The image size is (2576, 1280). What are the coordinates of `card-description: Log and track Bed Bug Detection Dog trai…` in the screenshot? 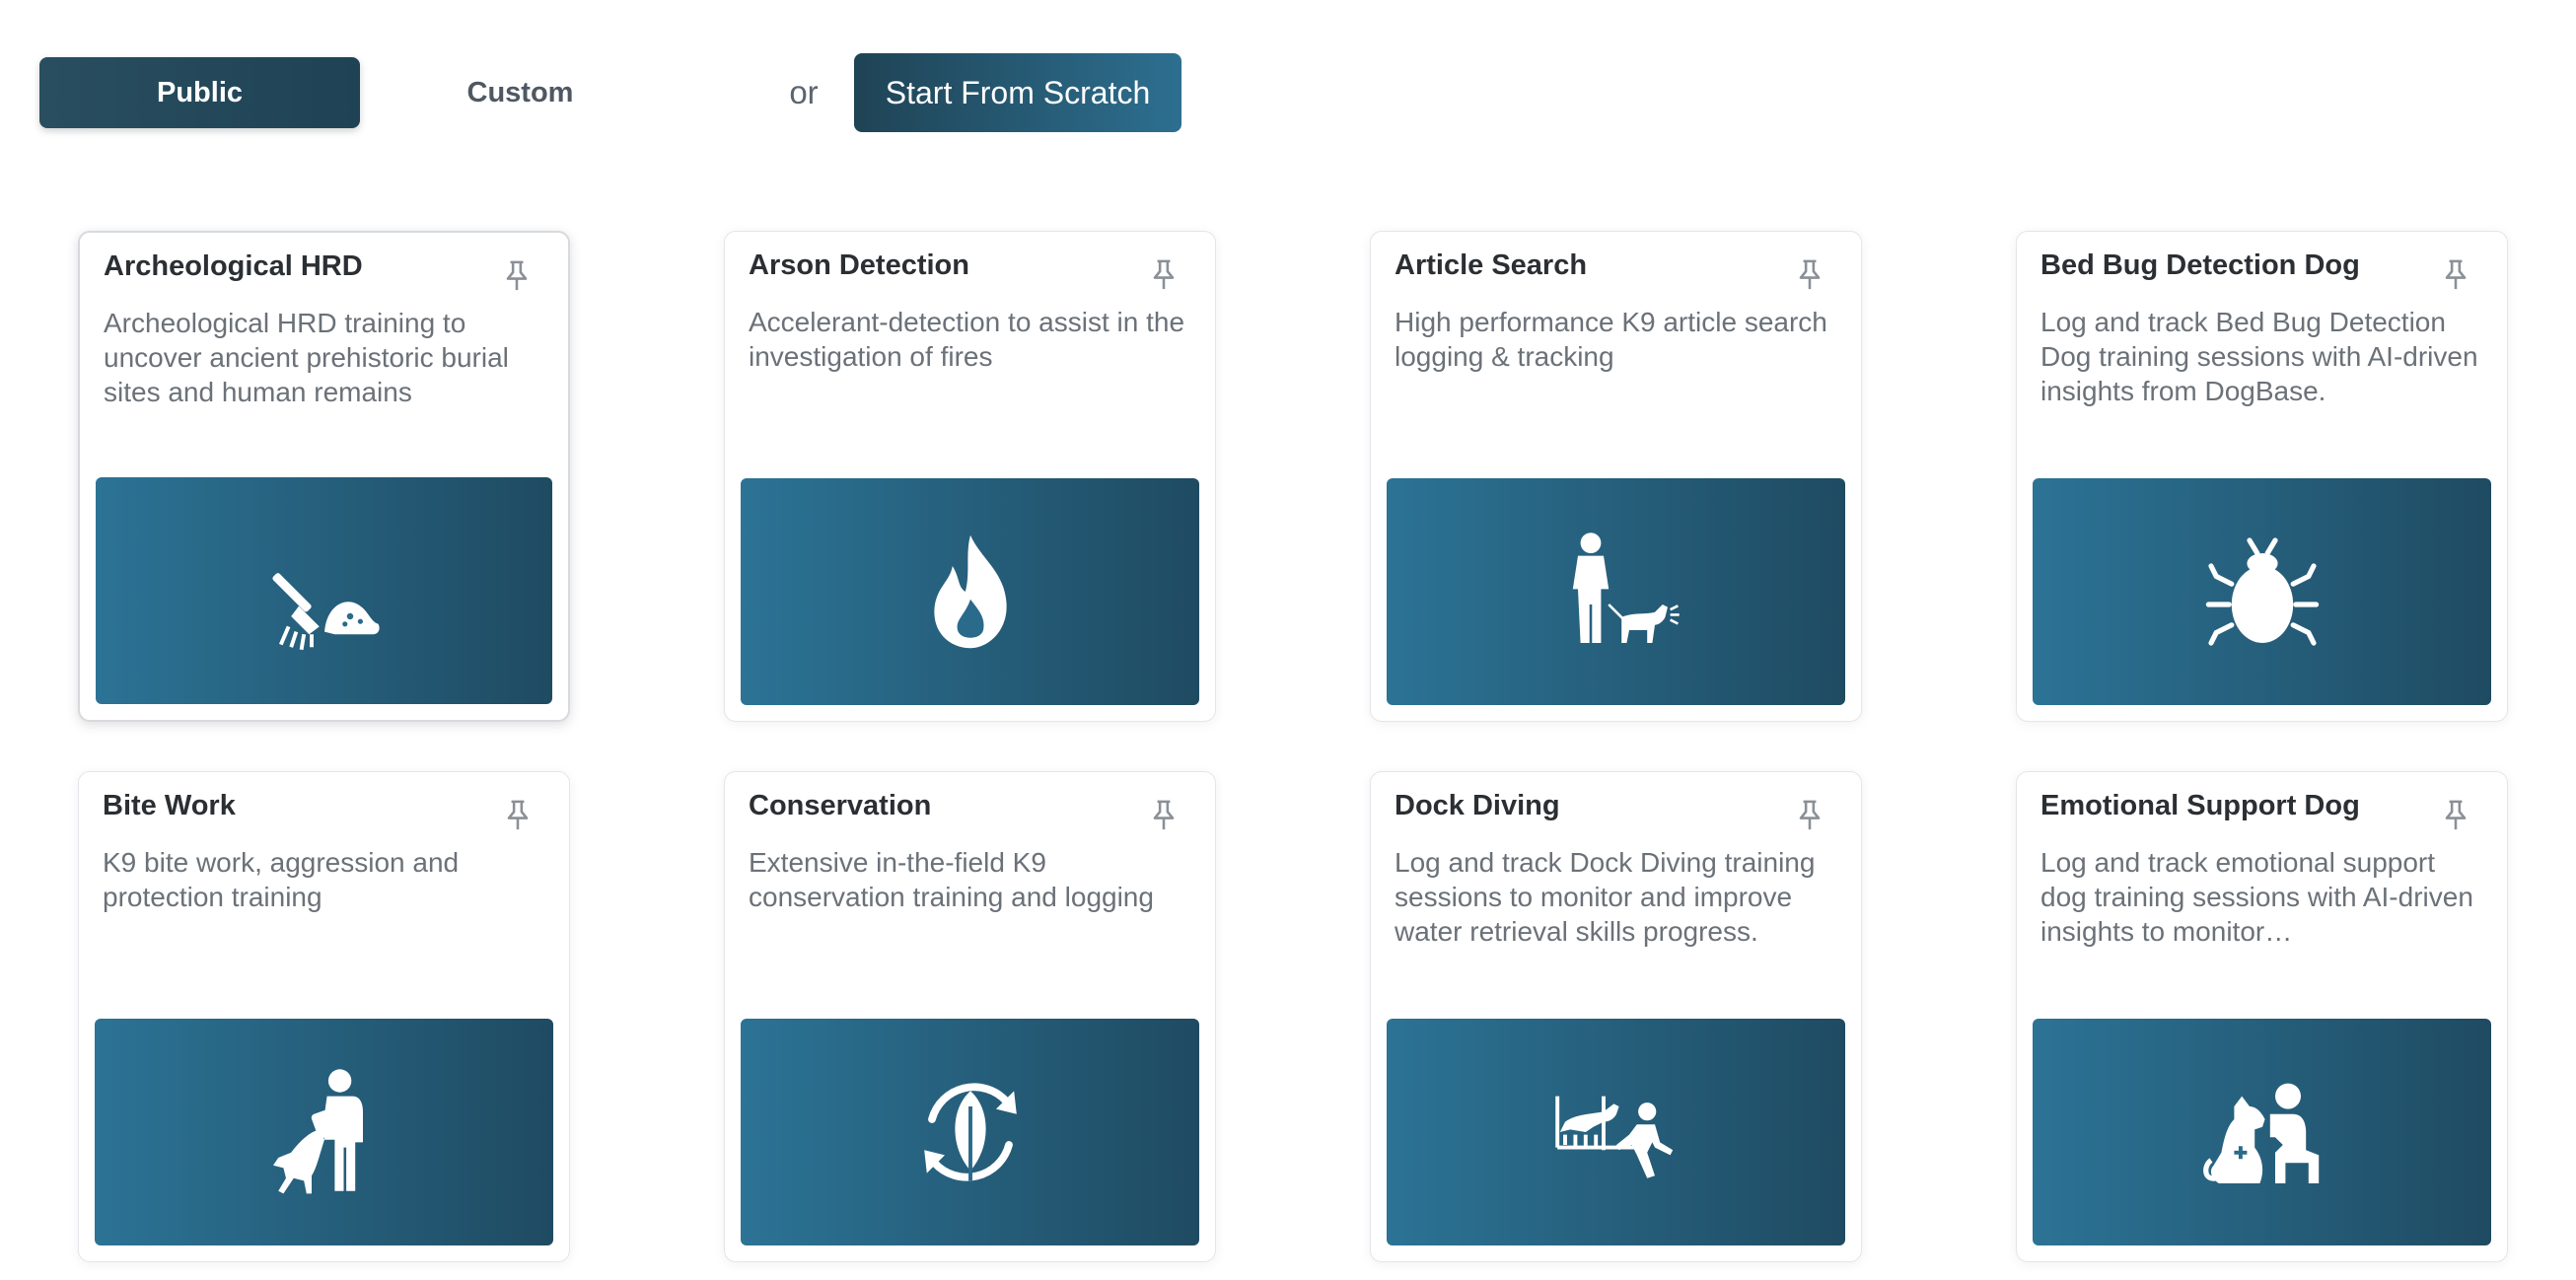 It's located at (2259, 357).